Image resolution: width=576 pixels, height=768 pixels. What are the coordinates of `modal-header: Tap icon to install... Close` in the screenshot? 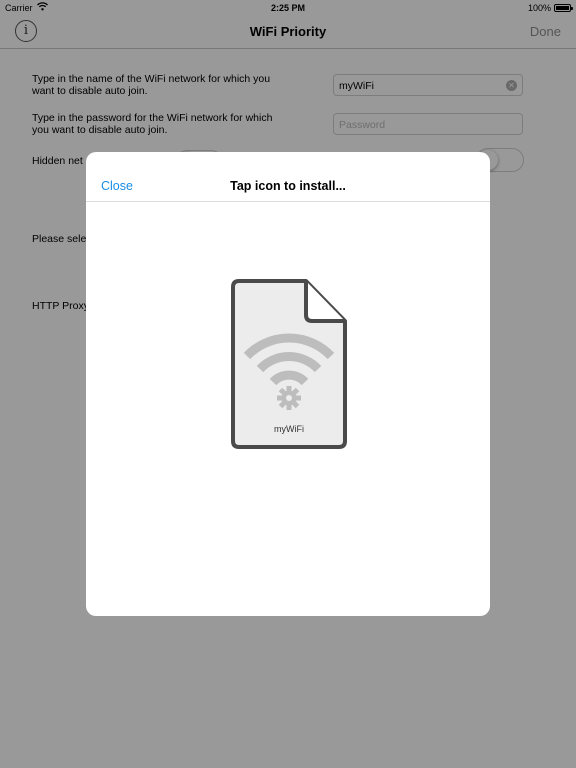 It's located at (288, 177).